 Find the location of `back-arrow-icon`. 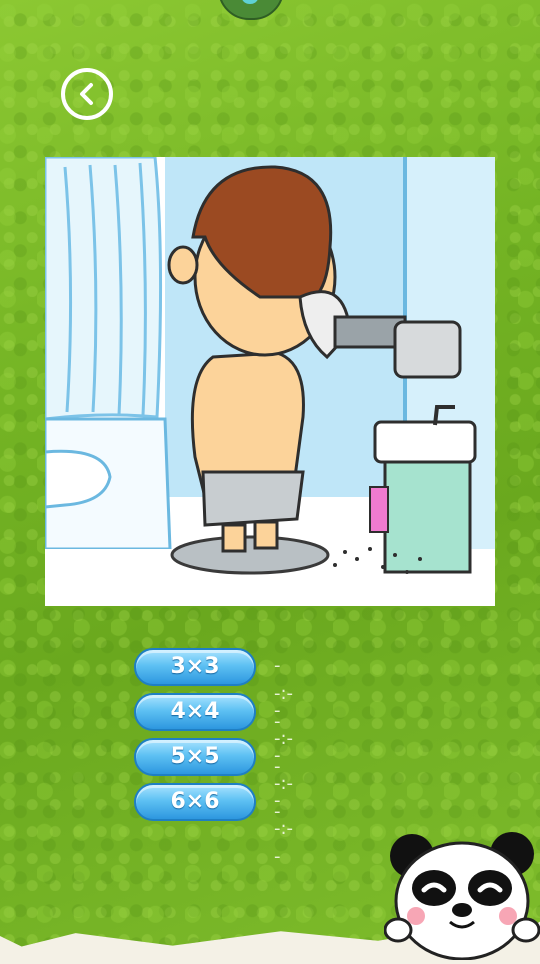

back-arrow-icon is located at coordinates (86, 94).